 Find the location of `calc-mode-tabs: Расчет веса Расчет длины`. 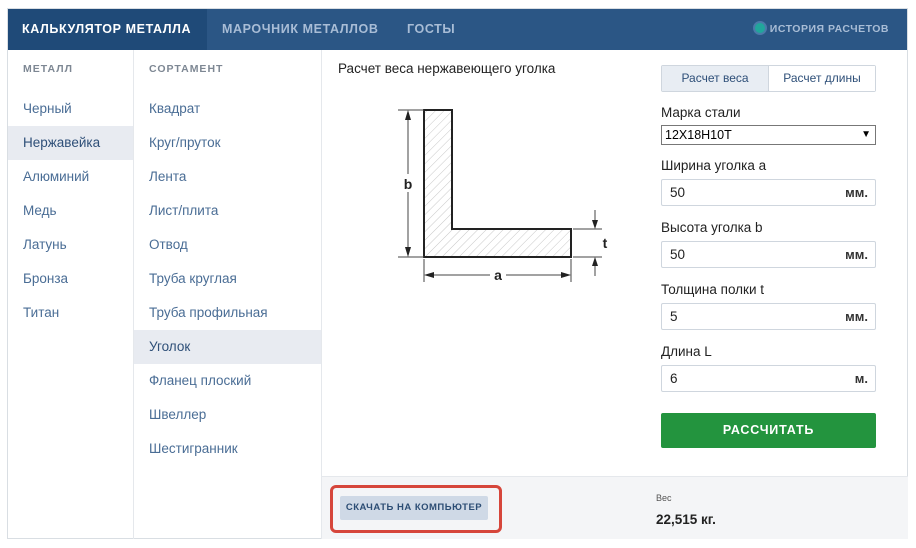

calc-mode-tabs: Расчет веса Расчет длины is located at coordinates (768, 78).